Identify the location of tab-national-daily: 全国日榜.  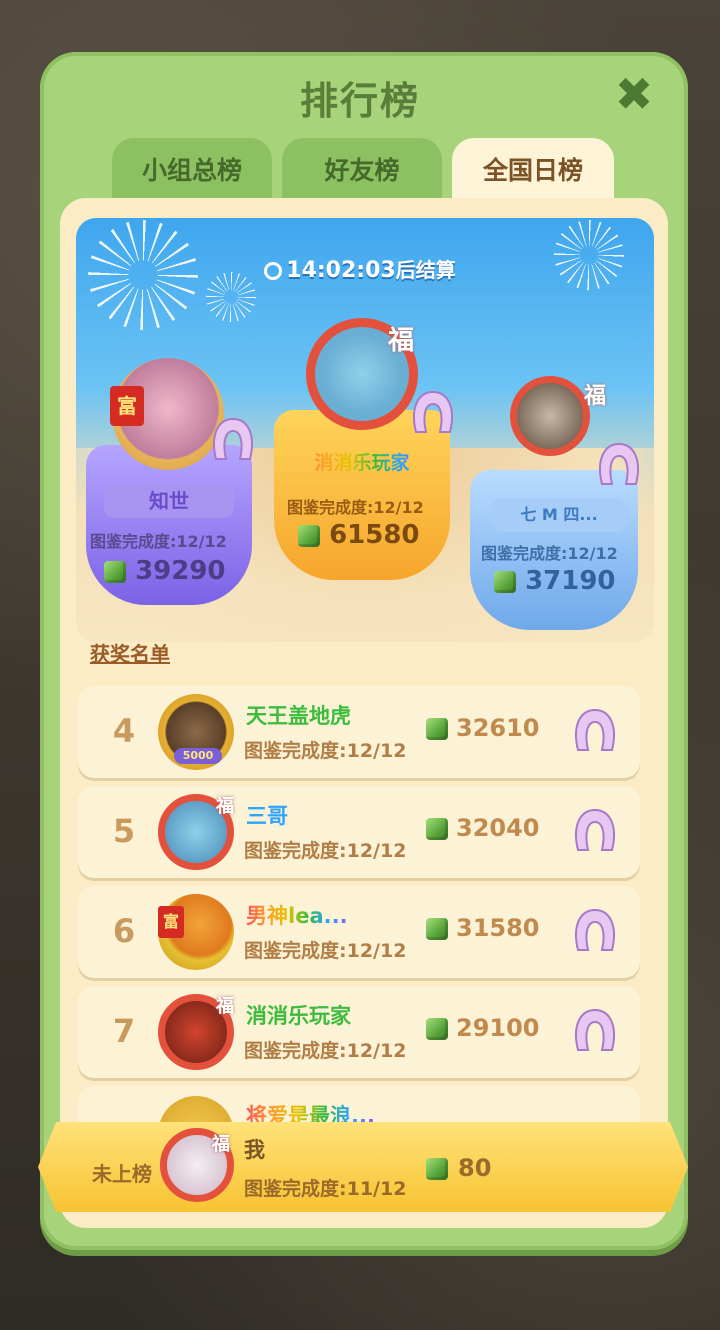
(533, 169).